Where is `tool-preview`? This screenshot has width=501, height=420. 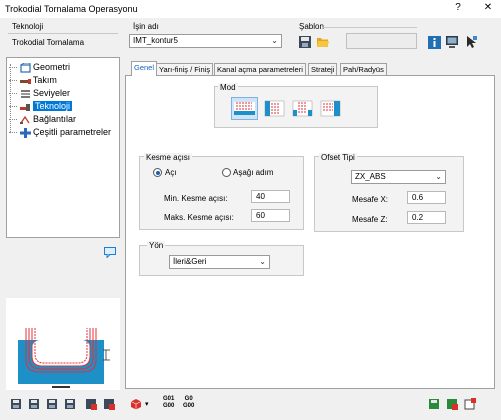 tool-preview is located at coordinates (63, 344).